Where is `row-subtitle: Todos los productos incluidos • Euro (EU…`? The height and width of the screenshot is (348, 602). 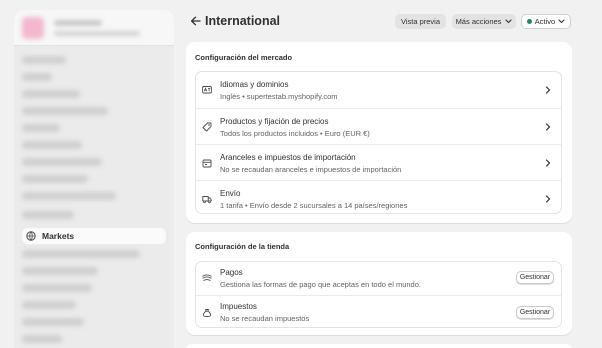 row-subtitle: Todos los productos incluidos • Euro (EU… is located at coordinates (295, 133).